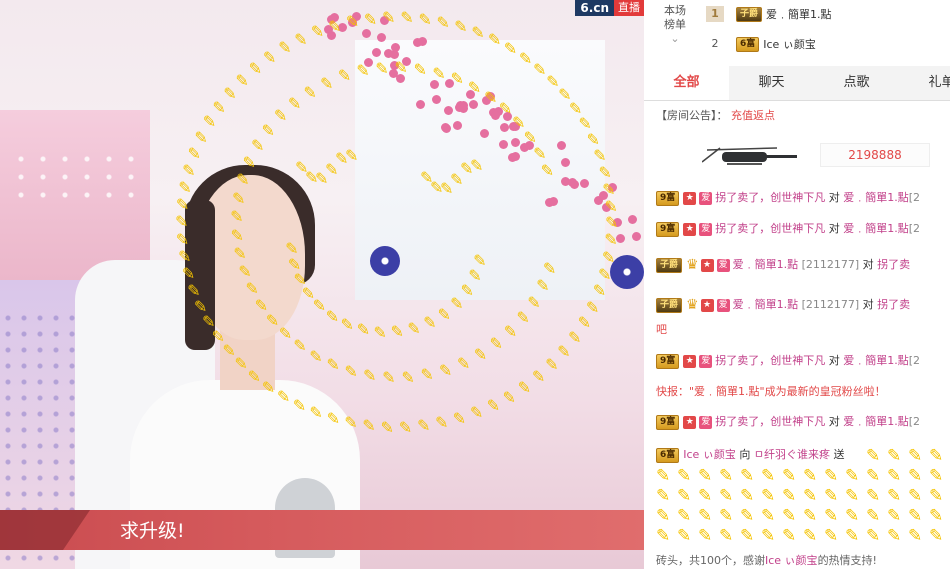 This screenshot has width=950, height=569. Describe the element at coordinates (710, 560) in the screenshot. I see `thanks-prefix: 砖头，共100个，感谢` at that location.